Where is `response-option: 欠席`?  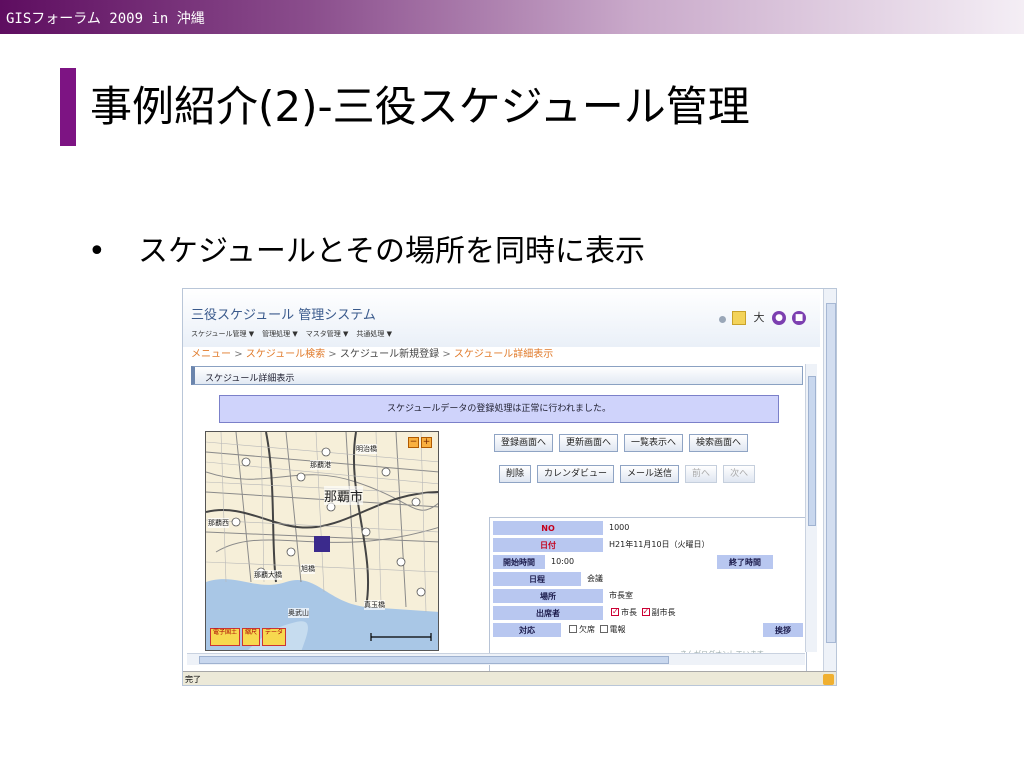
response-option: 欠席 is located at coordinates (587, 629).